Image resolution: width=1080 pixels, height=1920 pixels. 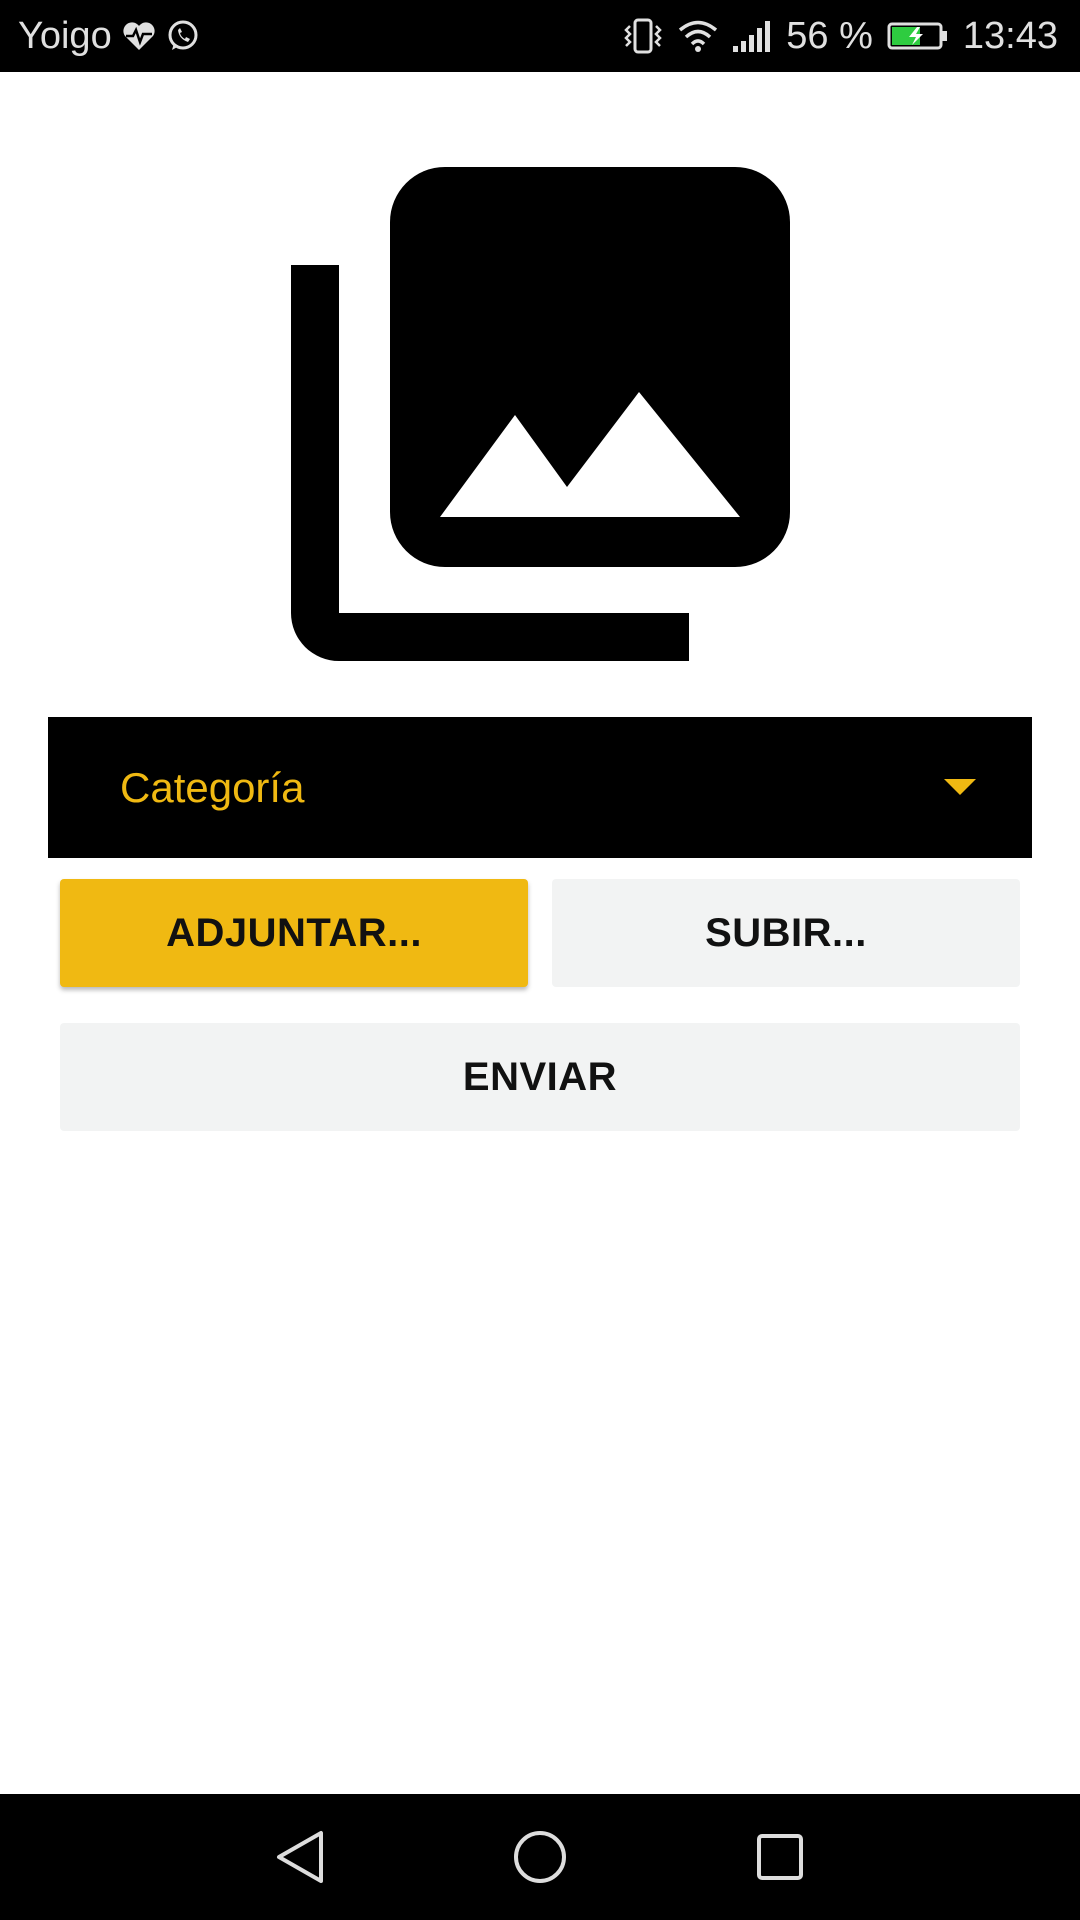 What do you see at coordinates (540, 1077) in the screenshot?
I see `send-button: ENVIAR` at bounding box center [540, 1077].